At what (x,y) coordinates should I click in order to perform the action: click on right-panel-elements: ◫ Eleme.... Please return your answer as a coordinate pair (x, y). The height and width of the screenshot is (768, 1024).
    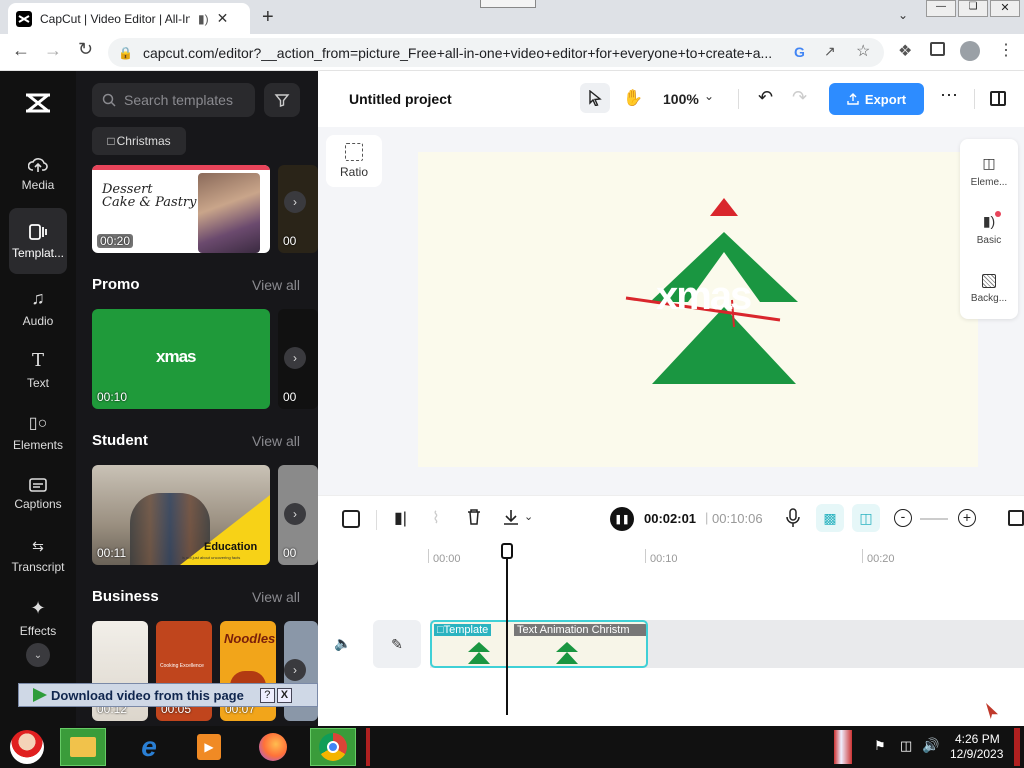
    Looking at the image, I should click on (989, 171).